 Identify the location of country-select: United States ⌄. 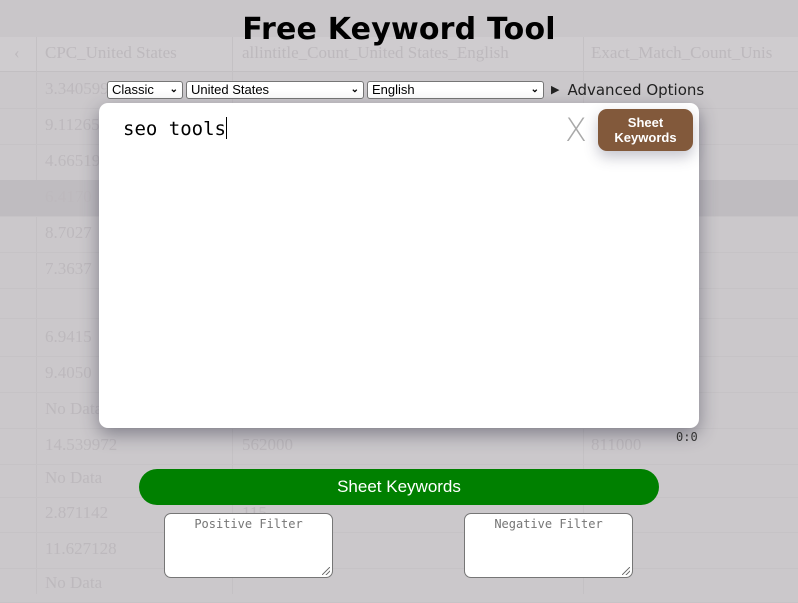
(275, 89).